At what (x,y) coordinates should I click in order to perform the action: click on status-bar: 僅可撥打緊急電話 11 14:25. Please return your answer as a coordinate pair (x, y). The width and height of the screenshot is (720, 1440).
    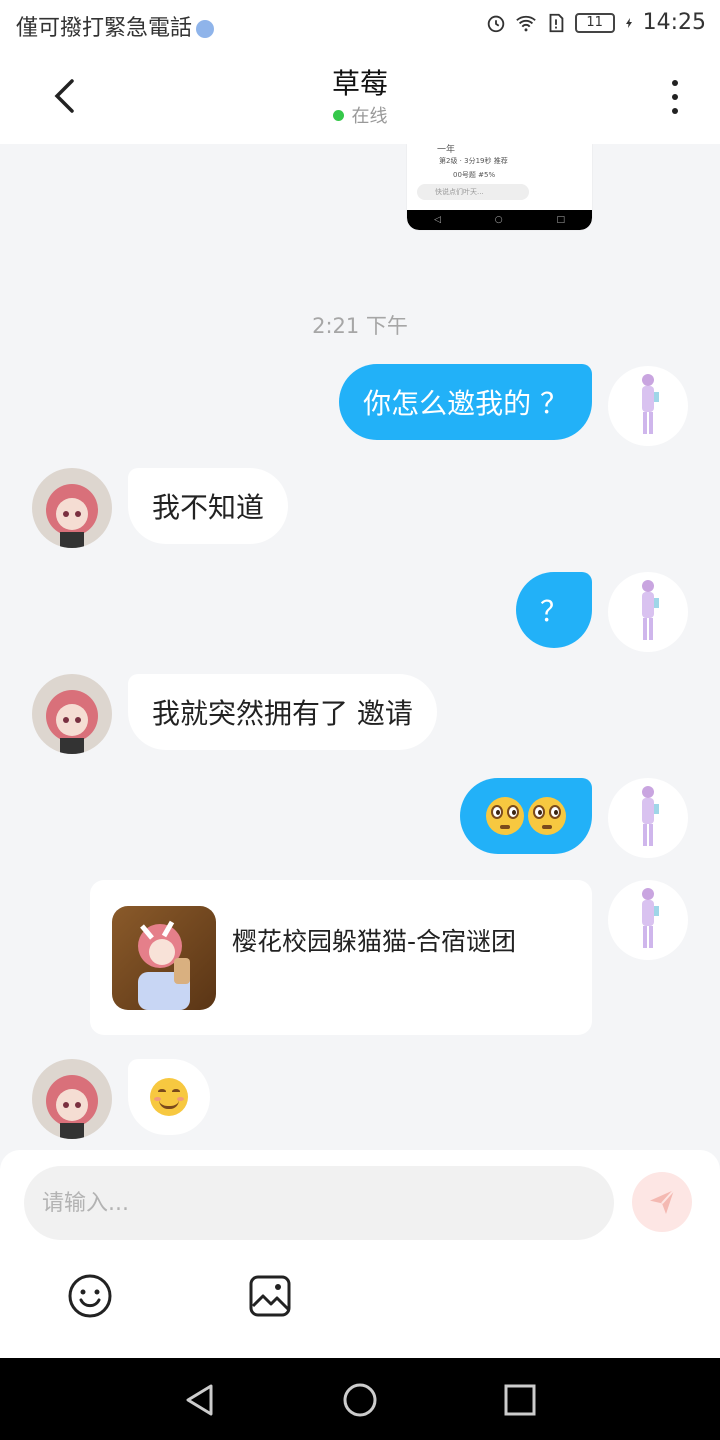
    Looking at the image, I should click on (360, 25).